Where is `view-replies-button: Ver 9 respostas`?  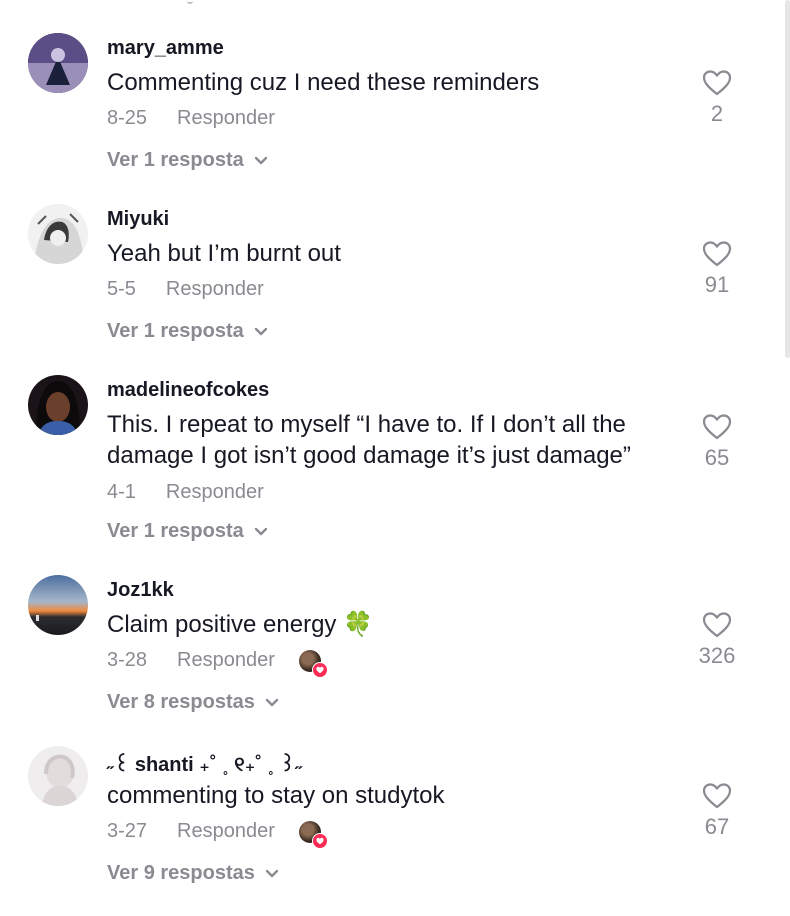
view-replies-button: Ver 9 respostas is located at coordinates (193, 873).